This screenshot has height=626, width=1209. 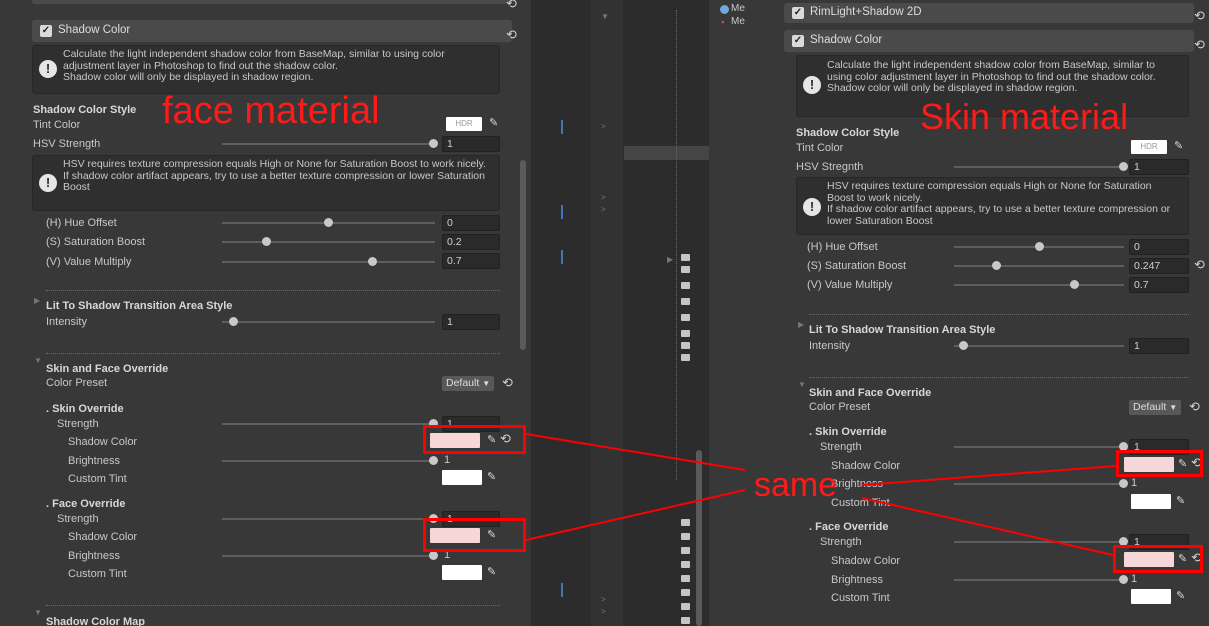 What do you see at coordinates (1150, 407) in the screenshot?
I see `preset-value: Default` at bounding box center [1150, 407].